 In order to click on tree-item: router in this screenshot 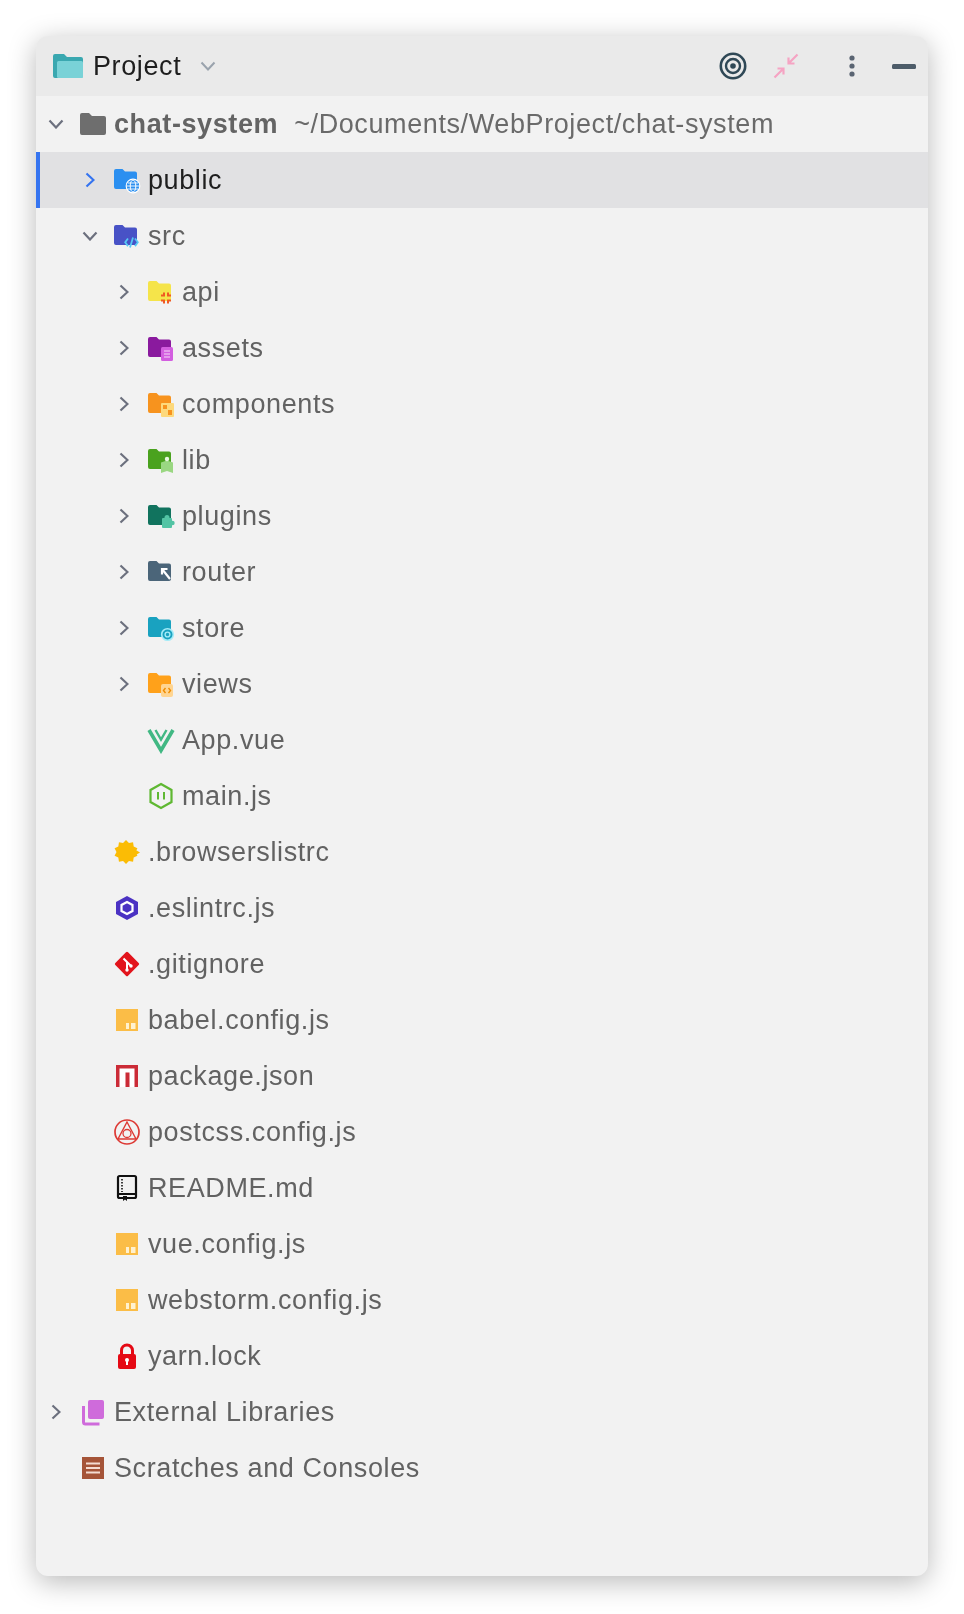, I will do `click(482, 572)`.